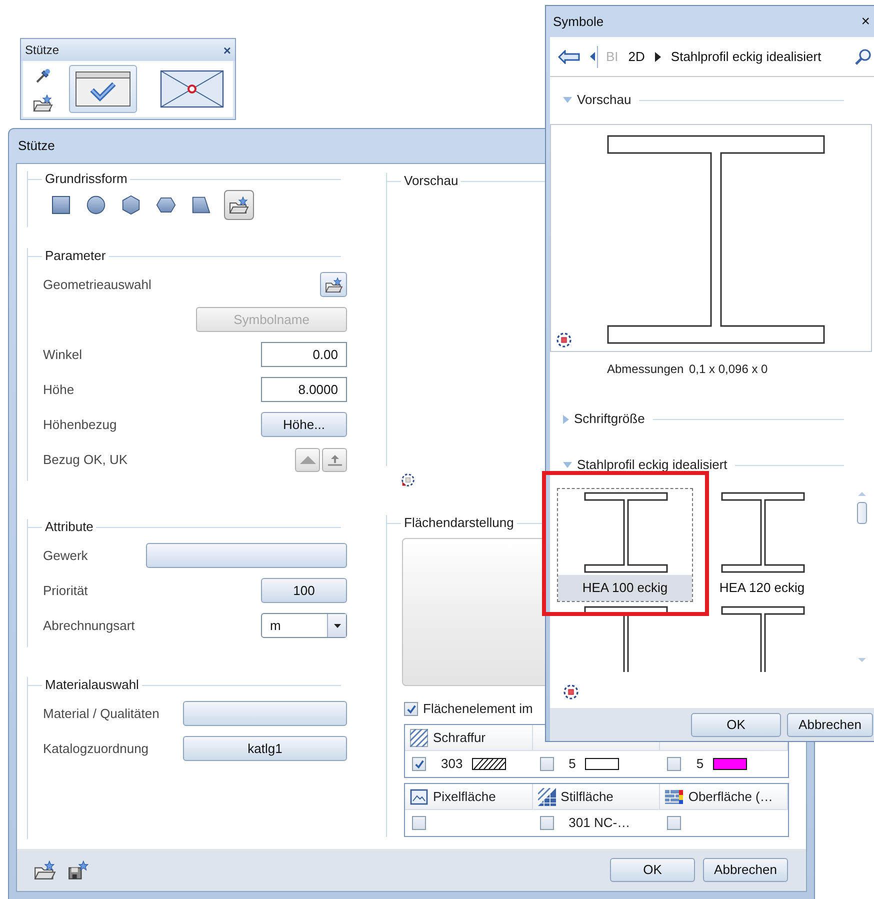  What do you see at coordinates (451, 764) in the screenshot?
I see `table-cell-text: 303` at bounding box center [451, 764].